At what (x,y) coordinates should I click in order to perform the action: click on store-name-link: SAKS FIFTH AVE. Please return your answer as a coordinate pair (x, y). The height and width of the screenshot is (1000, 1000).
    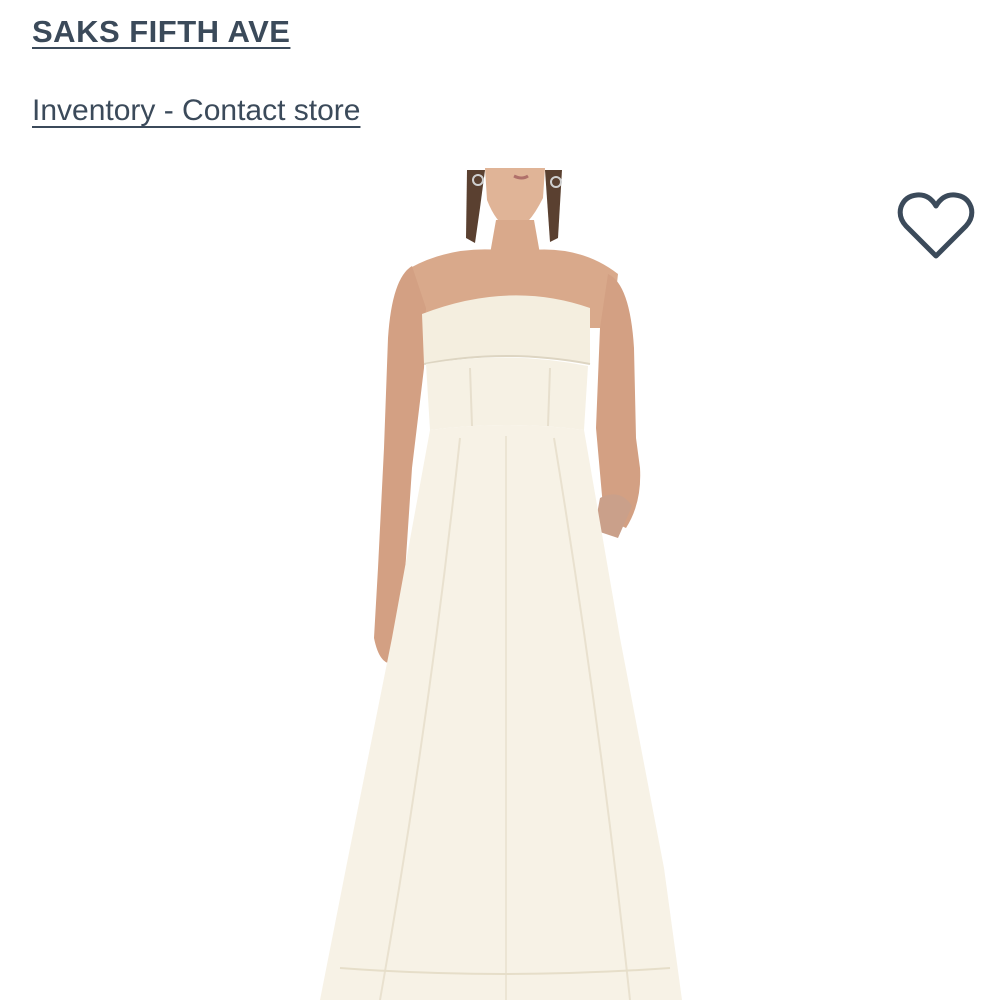
    Looking at the image, I should click on (161, 32).